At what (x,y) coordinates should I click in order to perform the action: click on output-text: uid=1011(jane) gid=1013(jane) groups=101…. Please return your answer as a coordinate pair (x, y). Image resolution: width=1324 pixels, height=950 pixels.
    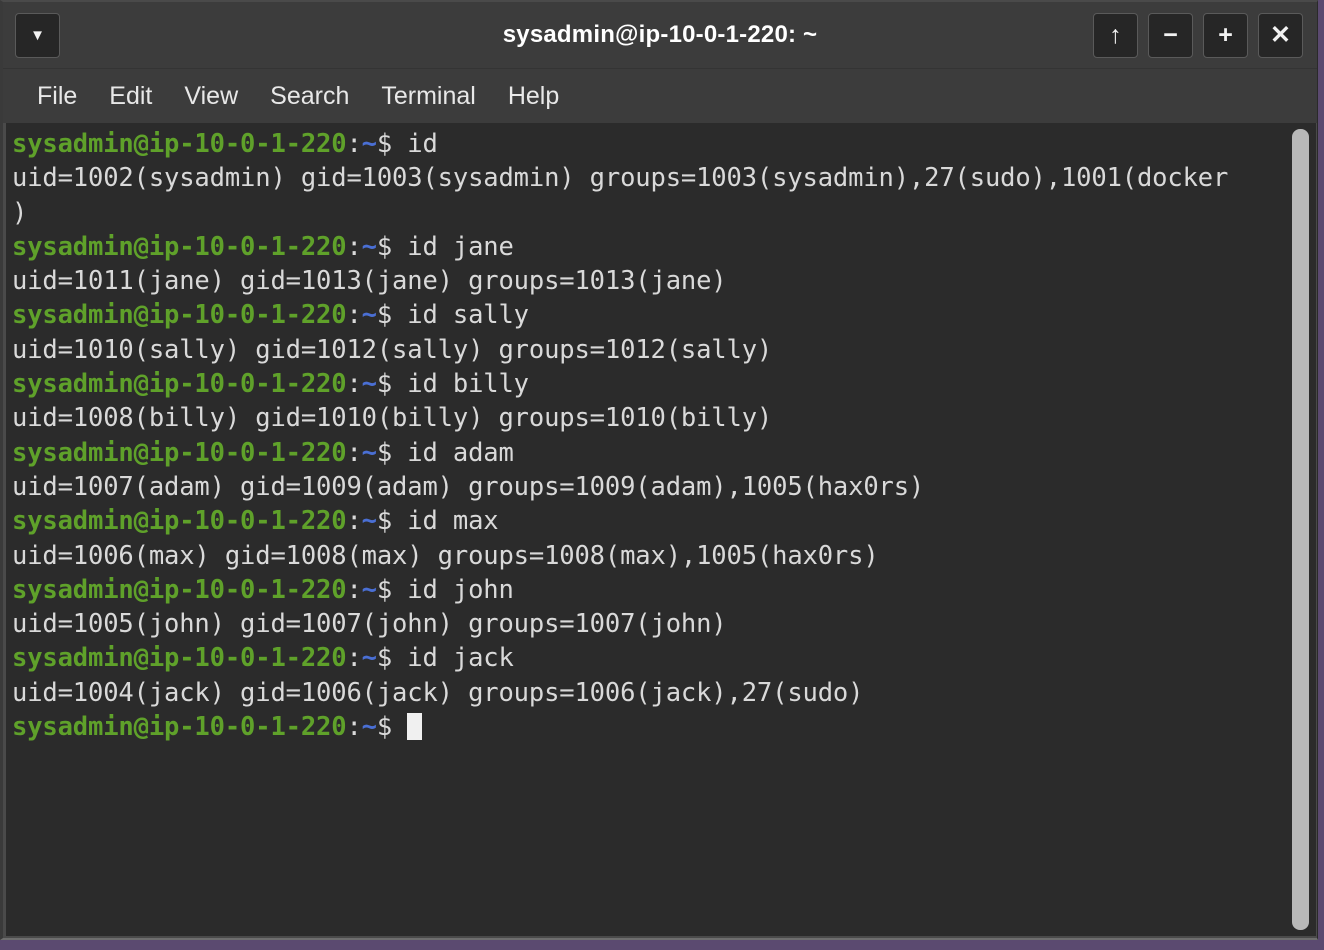
    Looking at the image, I should click on (369, 281).